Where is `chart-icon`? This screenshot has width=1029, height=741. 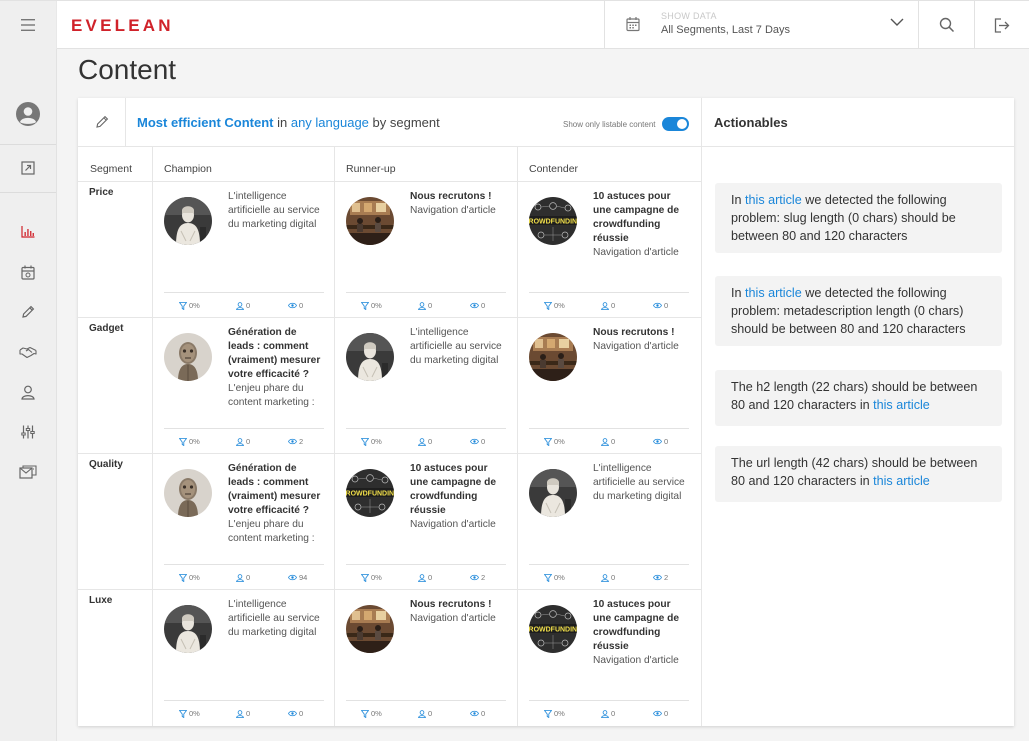
chart-icon is located at coordinates (28, 232).